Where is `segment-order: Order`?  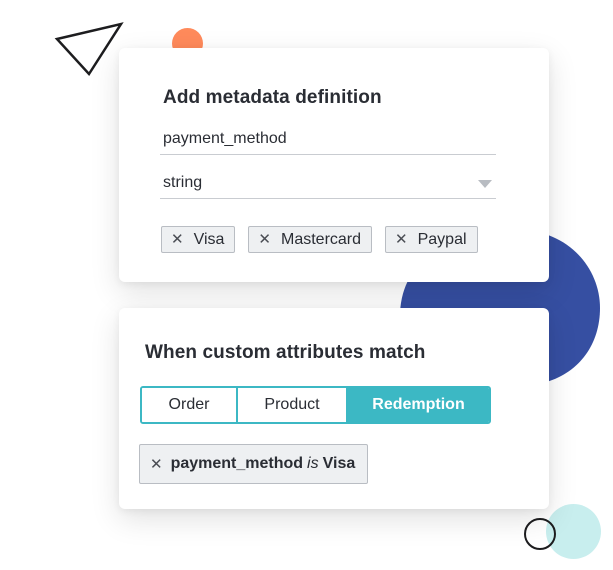 segment-order: Order is located at coordinates (189, 405).